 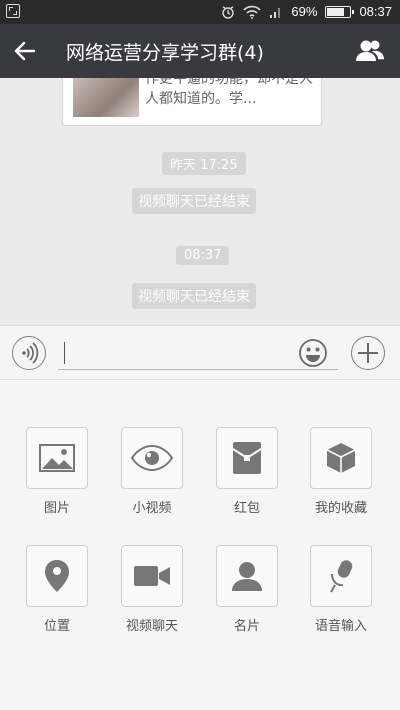 What do you see at coordinates (200, 12) in the screenshot?
I see `status-bar: 69% 08:37` at bounding box center [200, 12].